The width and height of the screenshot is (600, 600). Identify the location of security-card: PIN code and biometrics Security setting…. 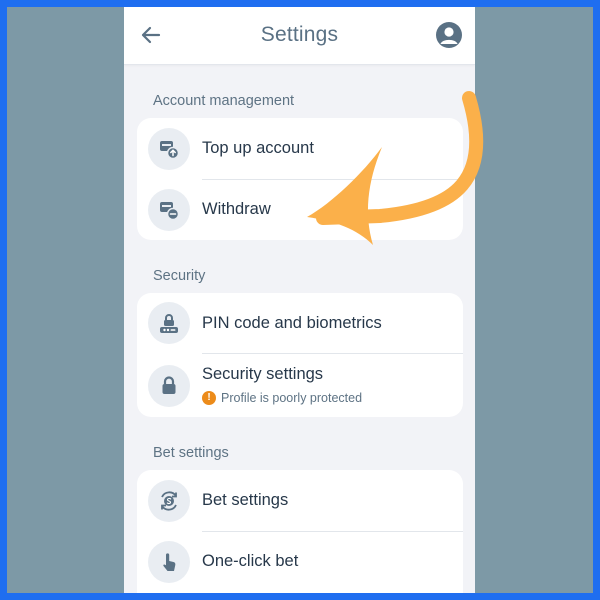
(300, 355).